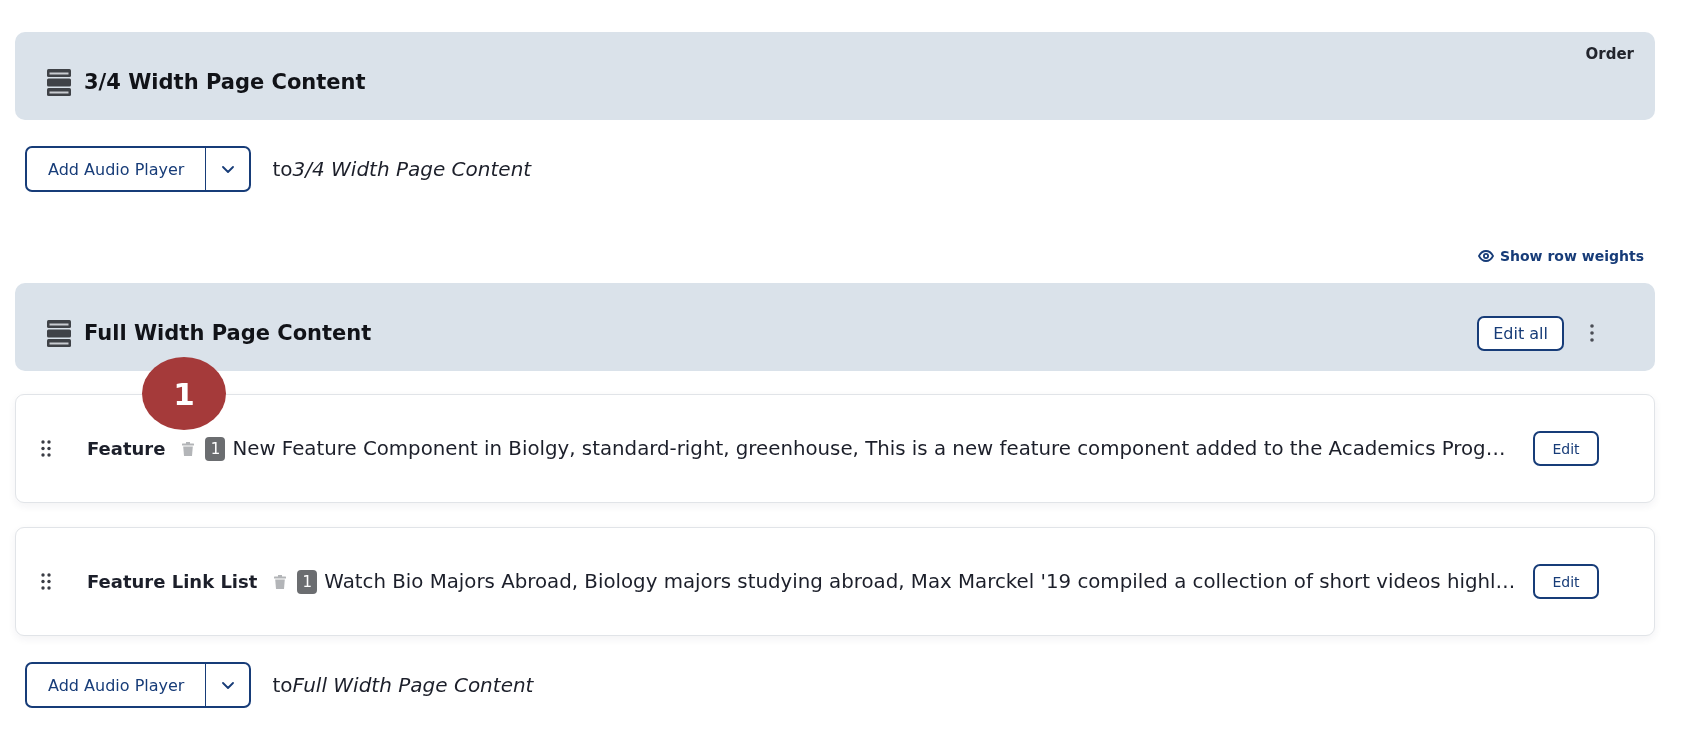 This screenshot has height=734, width=1682. I want to click on component-title: Feature, so click(126, 448).